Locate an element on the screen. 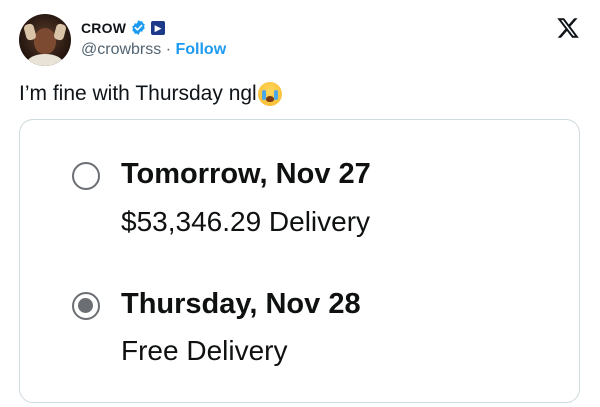 Image resolution: width=600 pixels, height=407 pixels. avatar is located at coordinates (45, 40).